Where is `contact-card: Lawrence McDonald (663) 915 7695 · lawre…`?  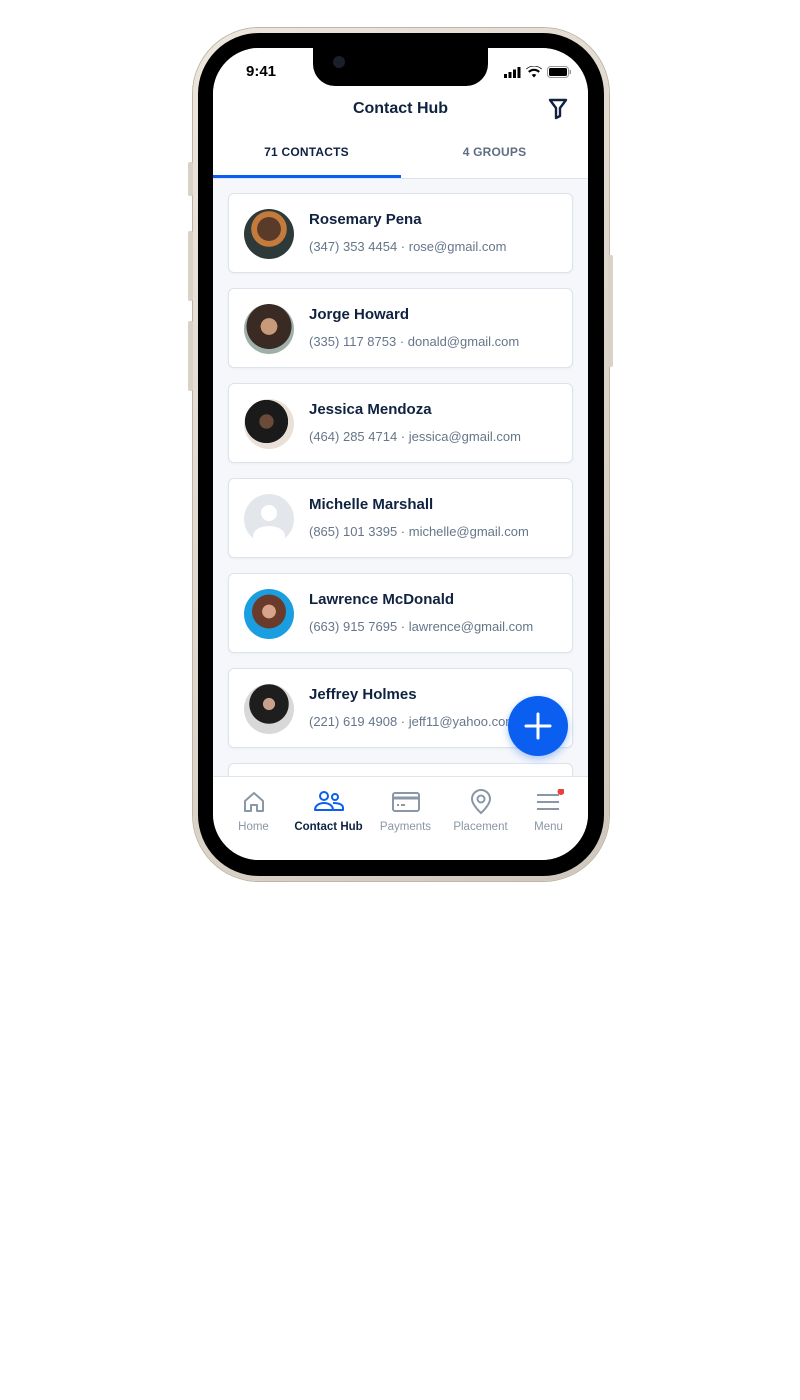
contact-card: Lawrence McDonald (663) 915 7695 · lawre… is located at coordinates (400, 613).